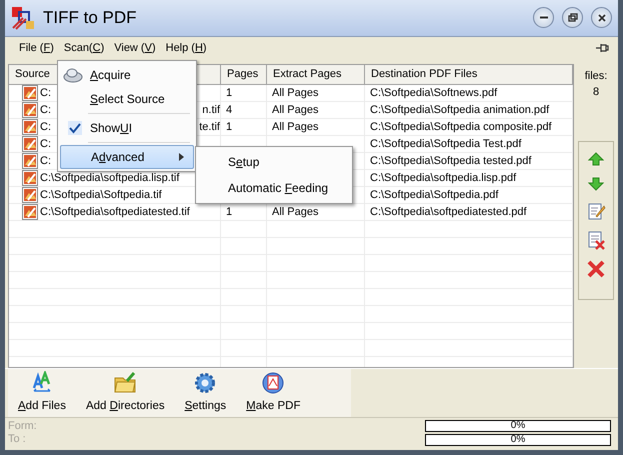  What do you see at coordinates (17, 439) in the screenshot?
I see `status-label: To :` at bounding box center [17, 439].